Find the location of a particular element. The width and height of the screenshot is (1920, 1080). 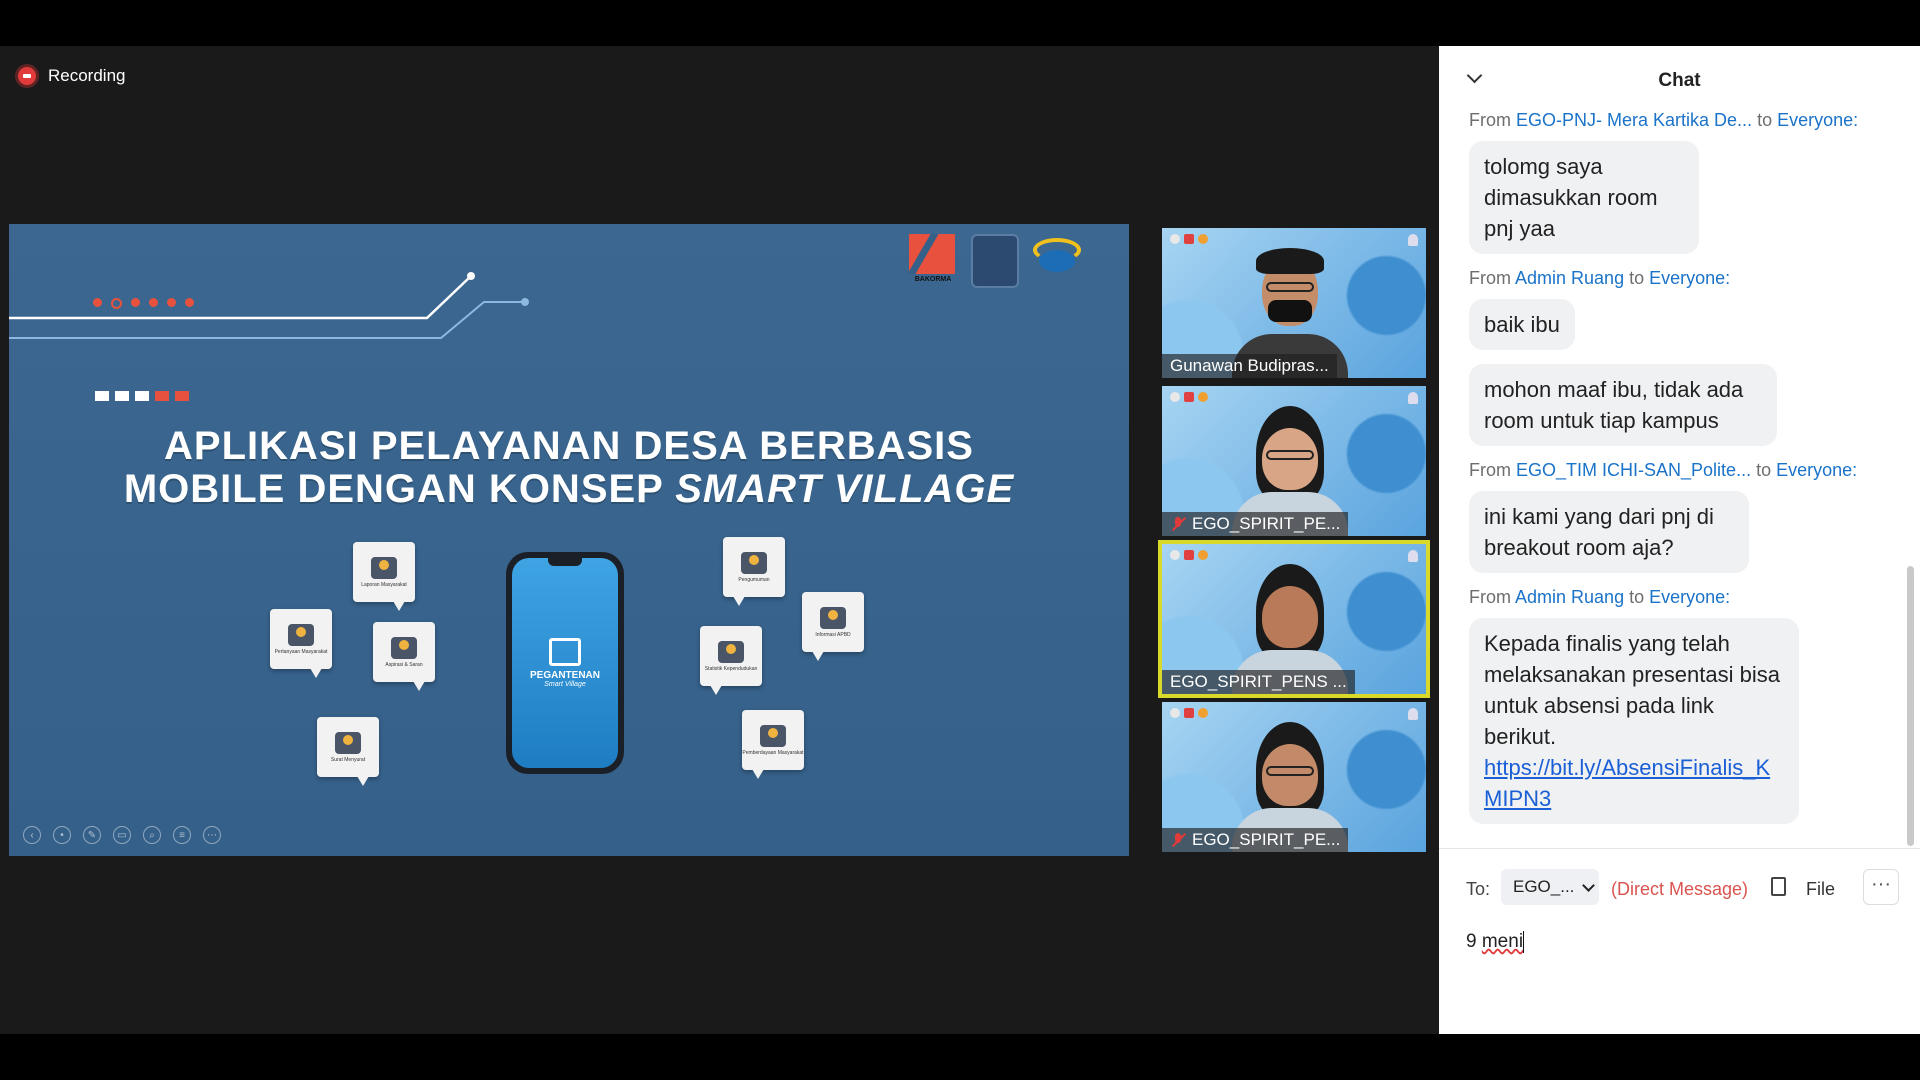

slide-toolbar: ‹ • ✎ ▭ ⌕ ≡ ⋯ is located at coordinates (122, 835).